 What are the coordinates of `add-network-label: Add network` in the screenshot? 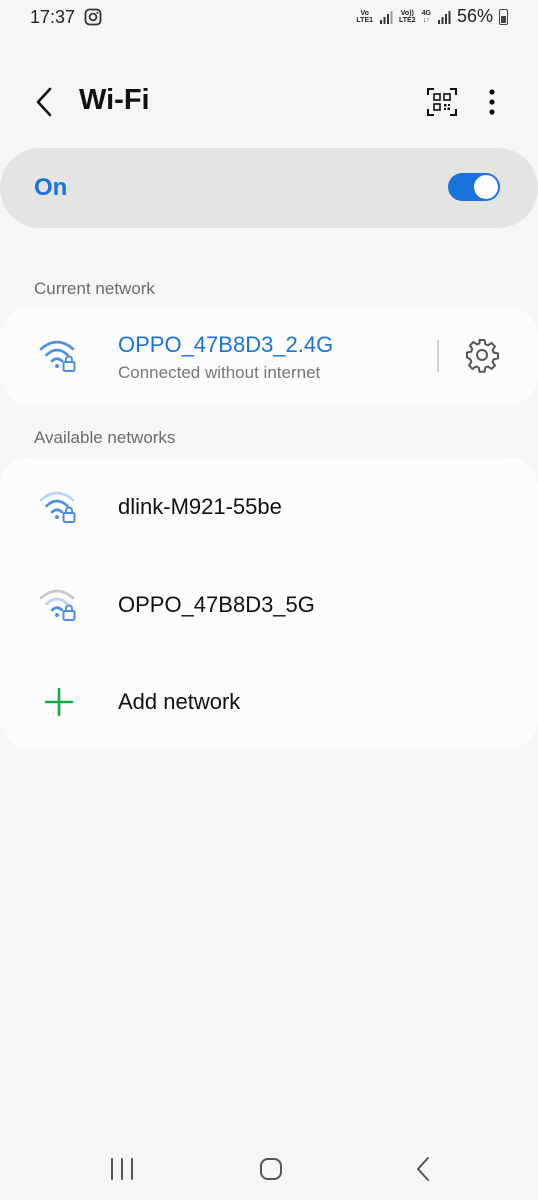 It's located at (179, 701).